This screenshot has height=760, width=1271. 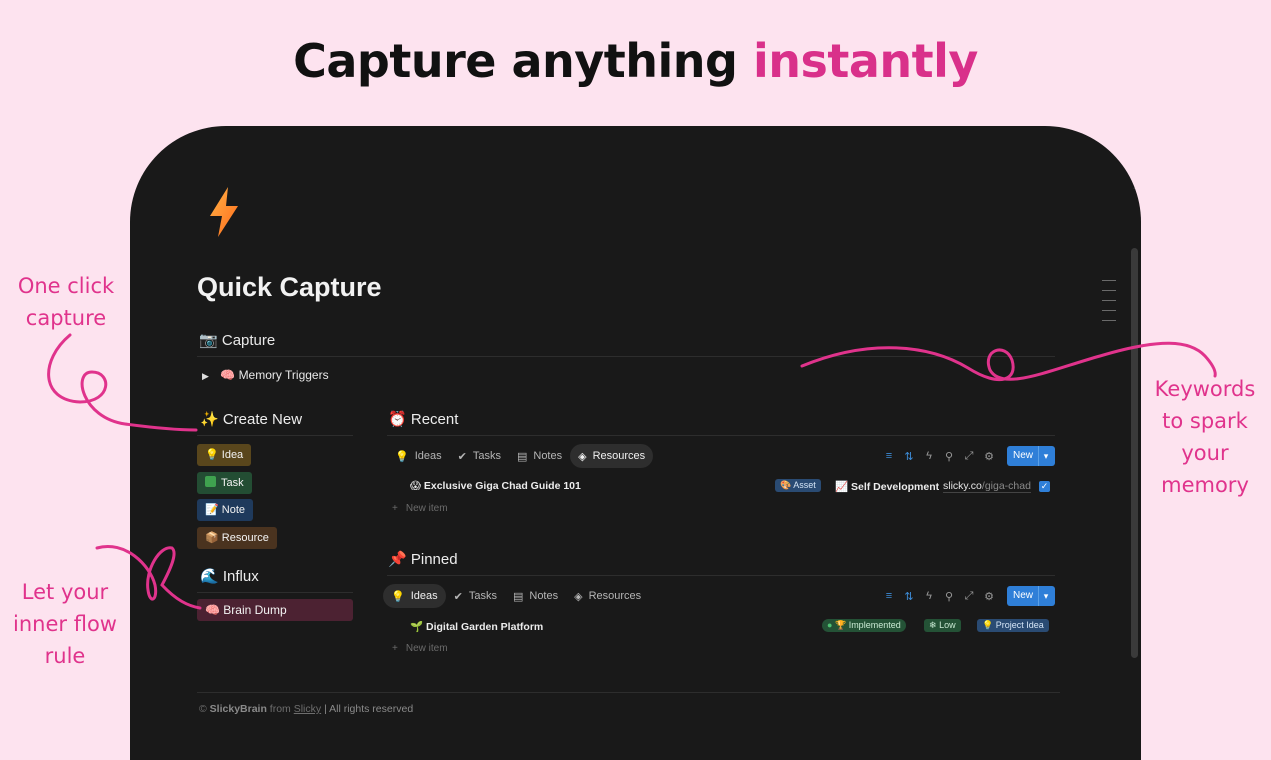 I want to click on create-note-label: Note, so click(x=233, y=510).